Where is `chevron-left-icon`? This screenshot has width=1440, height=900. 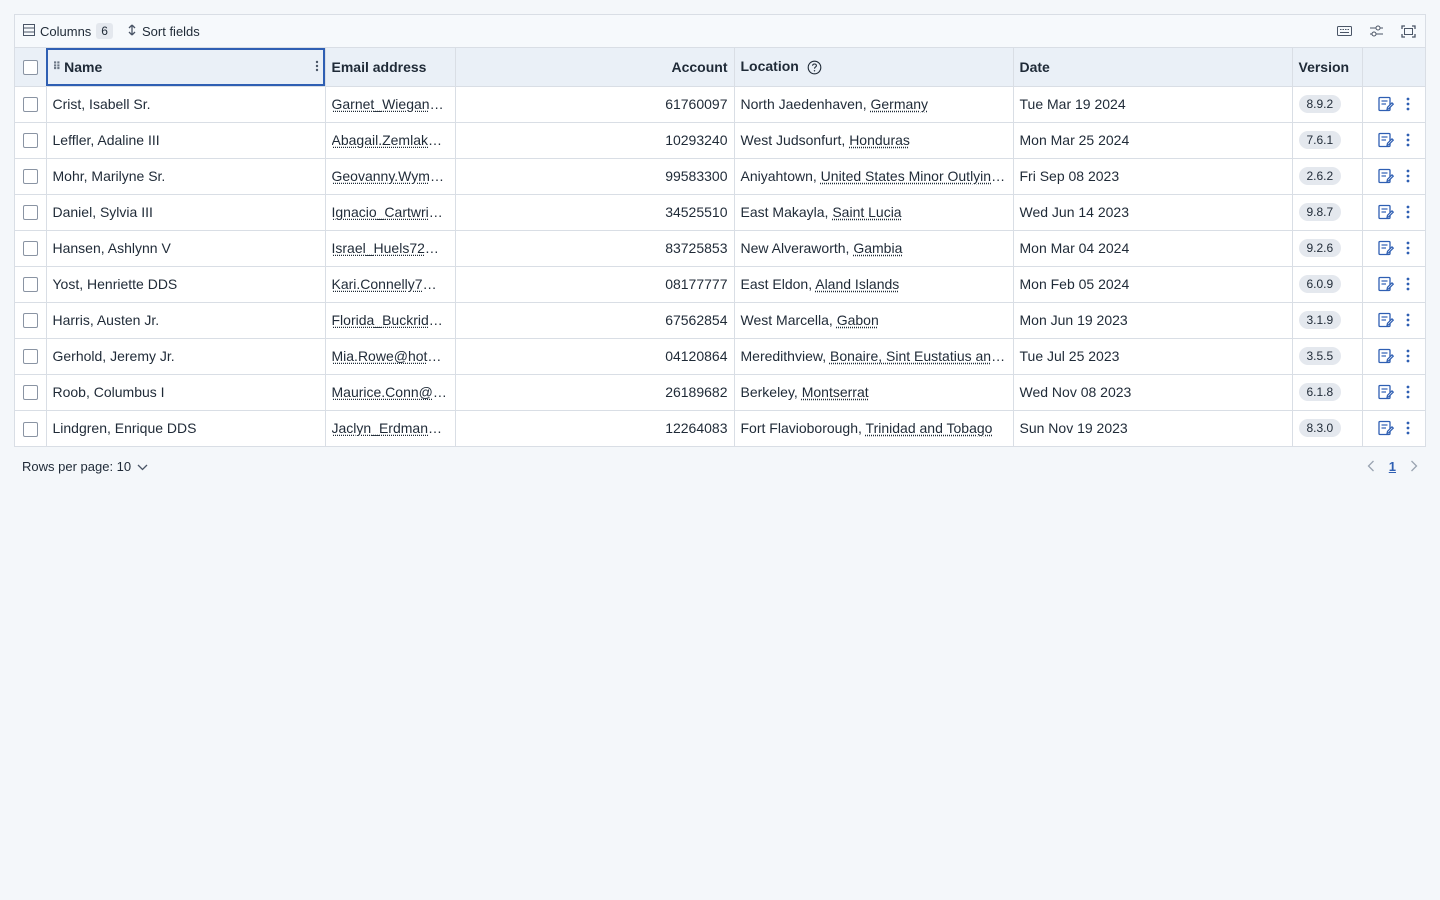
chevron-left-icon is located at coordinates (1371, 466).